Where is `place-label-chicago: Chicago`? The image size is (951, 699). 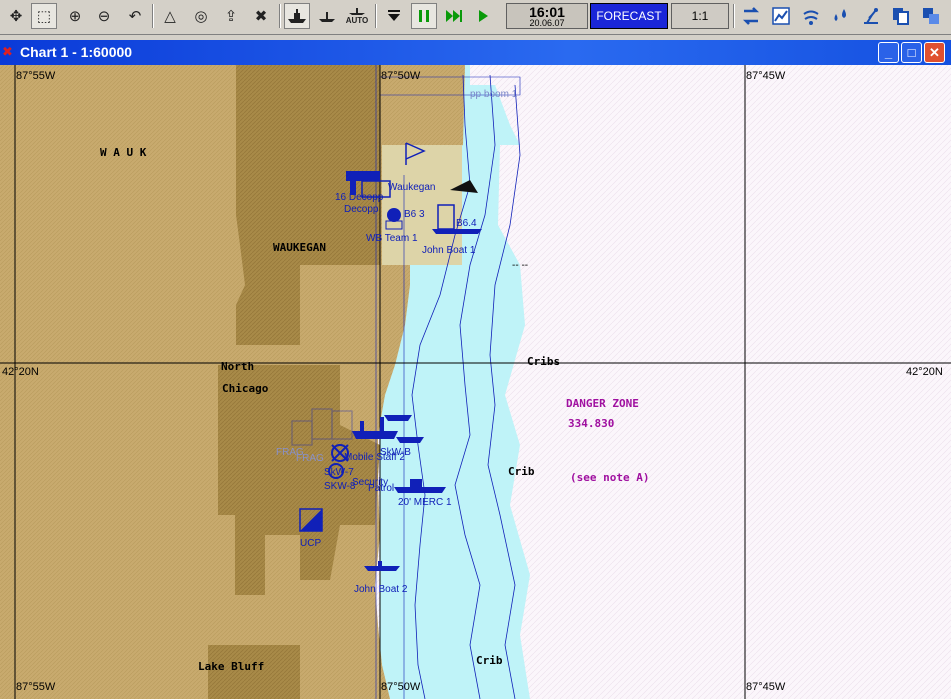 place-label-chicago: Chicago is located at coordinates (245, 388).